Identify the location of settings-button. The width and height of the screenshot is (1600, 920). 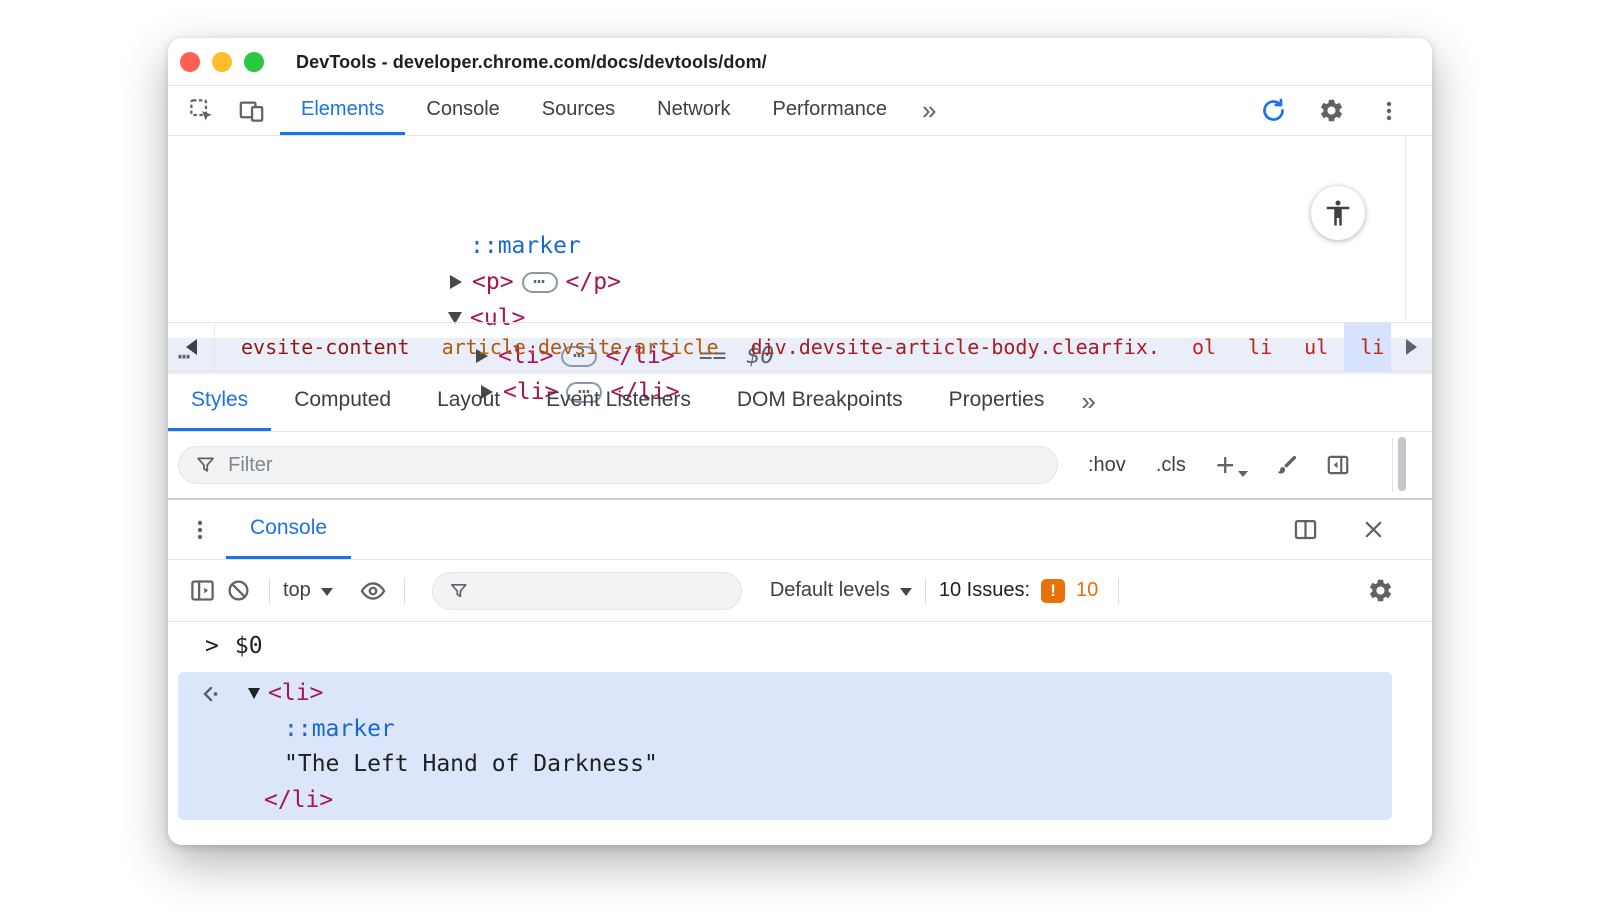
(1331, 111).